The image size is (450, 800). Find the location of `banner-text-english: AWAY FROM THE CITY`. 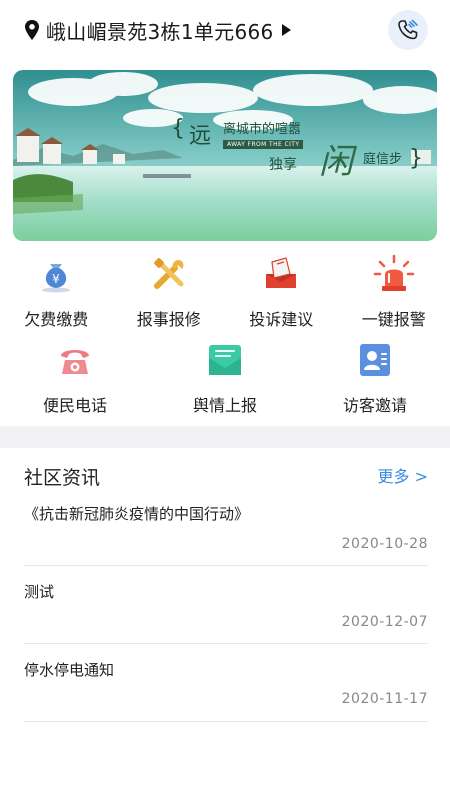

banner-text-english: AWAY FROM THE CITY is located at coordinates (263, 144).